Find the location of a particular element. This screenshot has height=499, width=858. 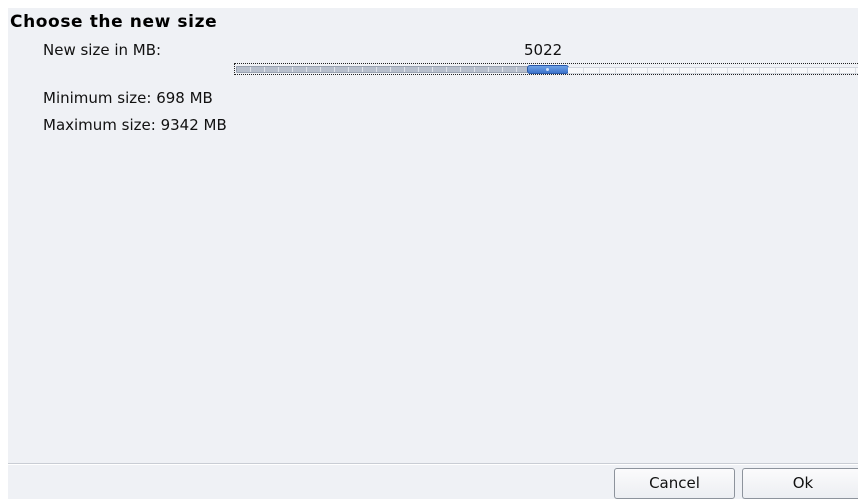

dialog-title: Choose the new size is located at coordinates (114, 22).